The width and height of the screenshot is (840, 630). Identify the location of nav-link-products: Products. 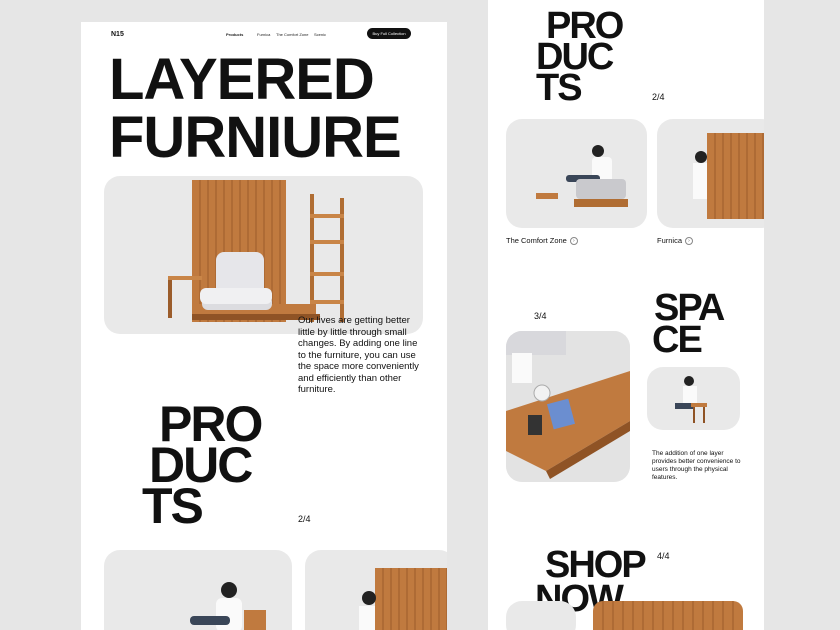
(234, 34).